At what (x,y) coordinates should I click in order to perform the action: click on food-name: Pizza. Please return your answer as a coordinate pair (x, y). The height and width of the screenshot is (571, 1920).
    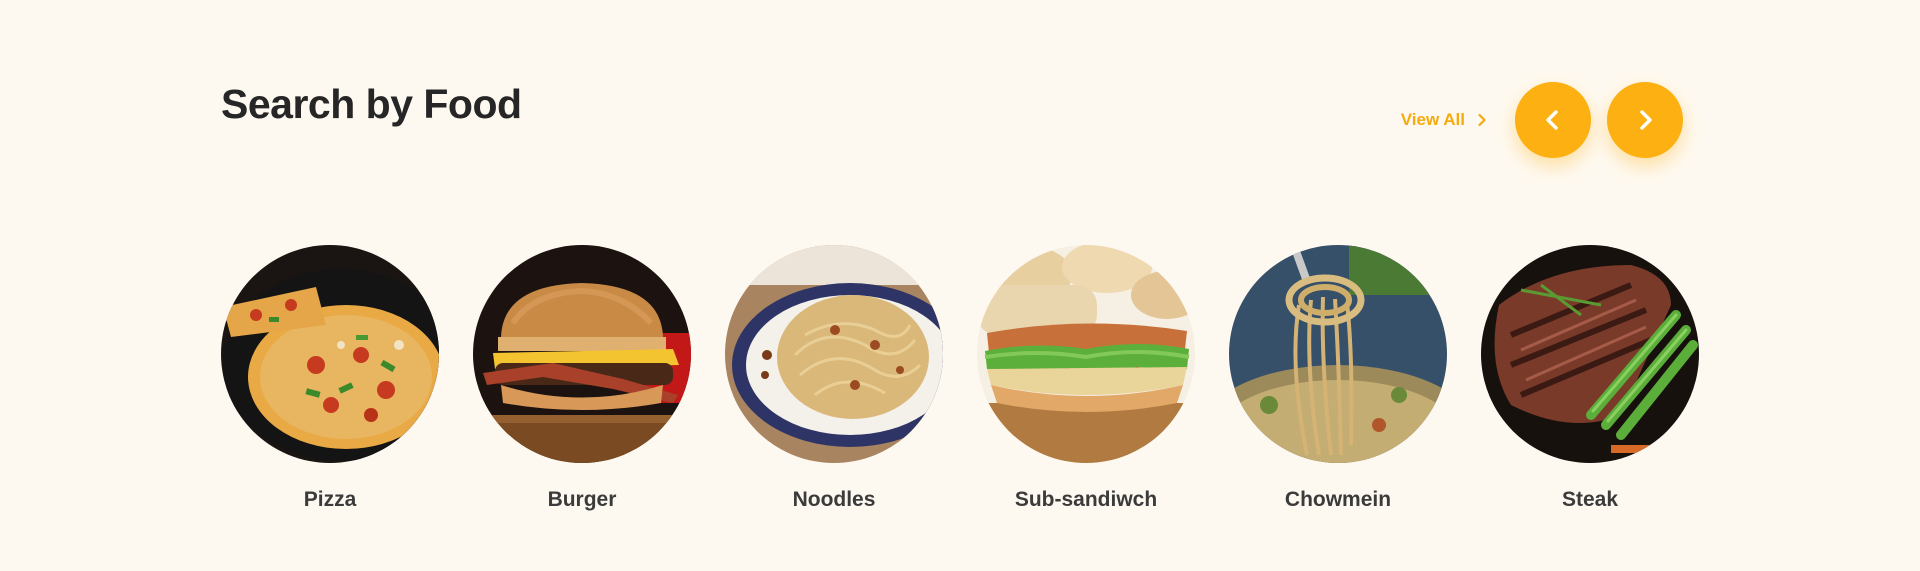
    Looking at the image, I should click on (330, 499).